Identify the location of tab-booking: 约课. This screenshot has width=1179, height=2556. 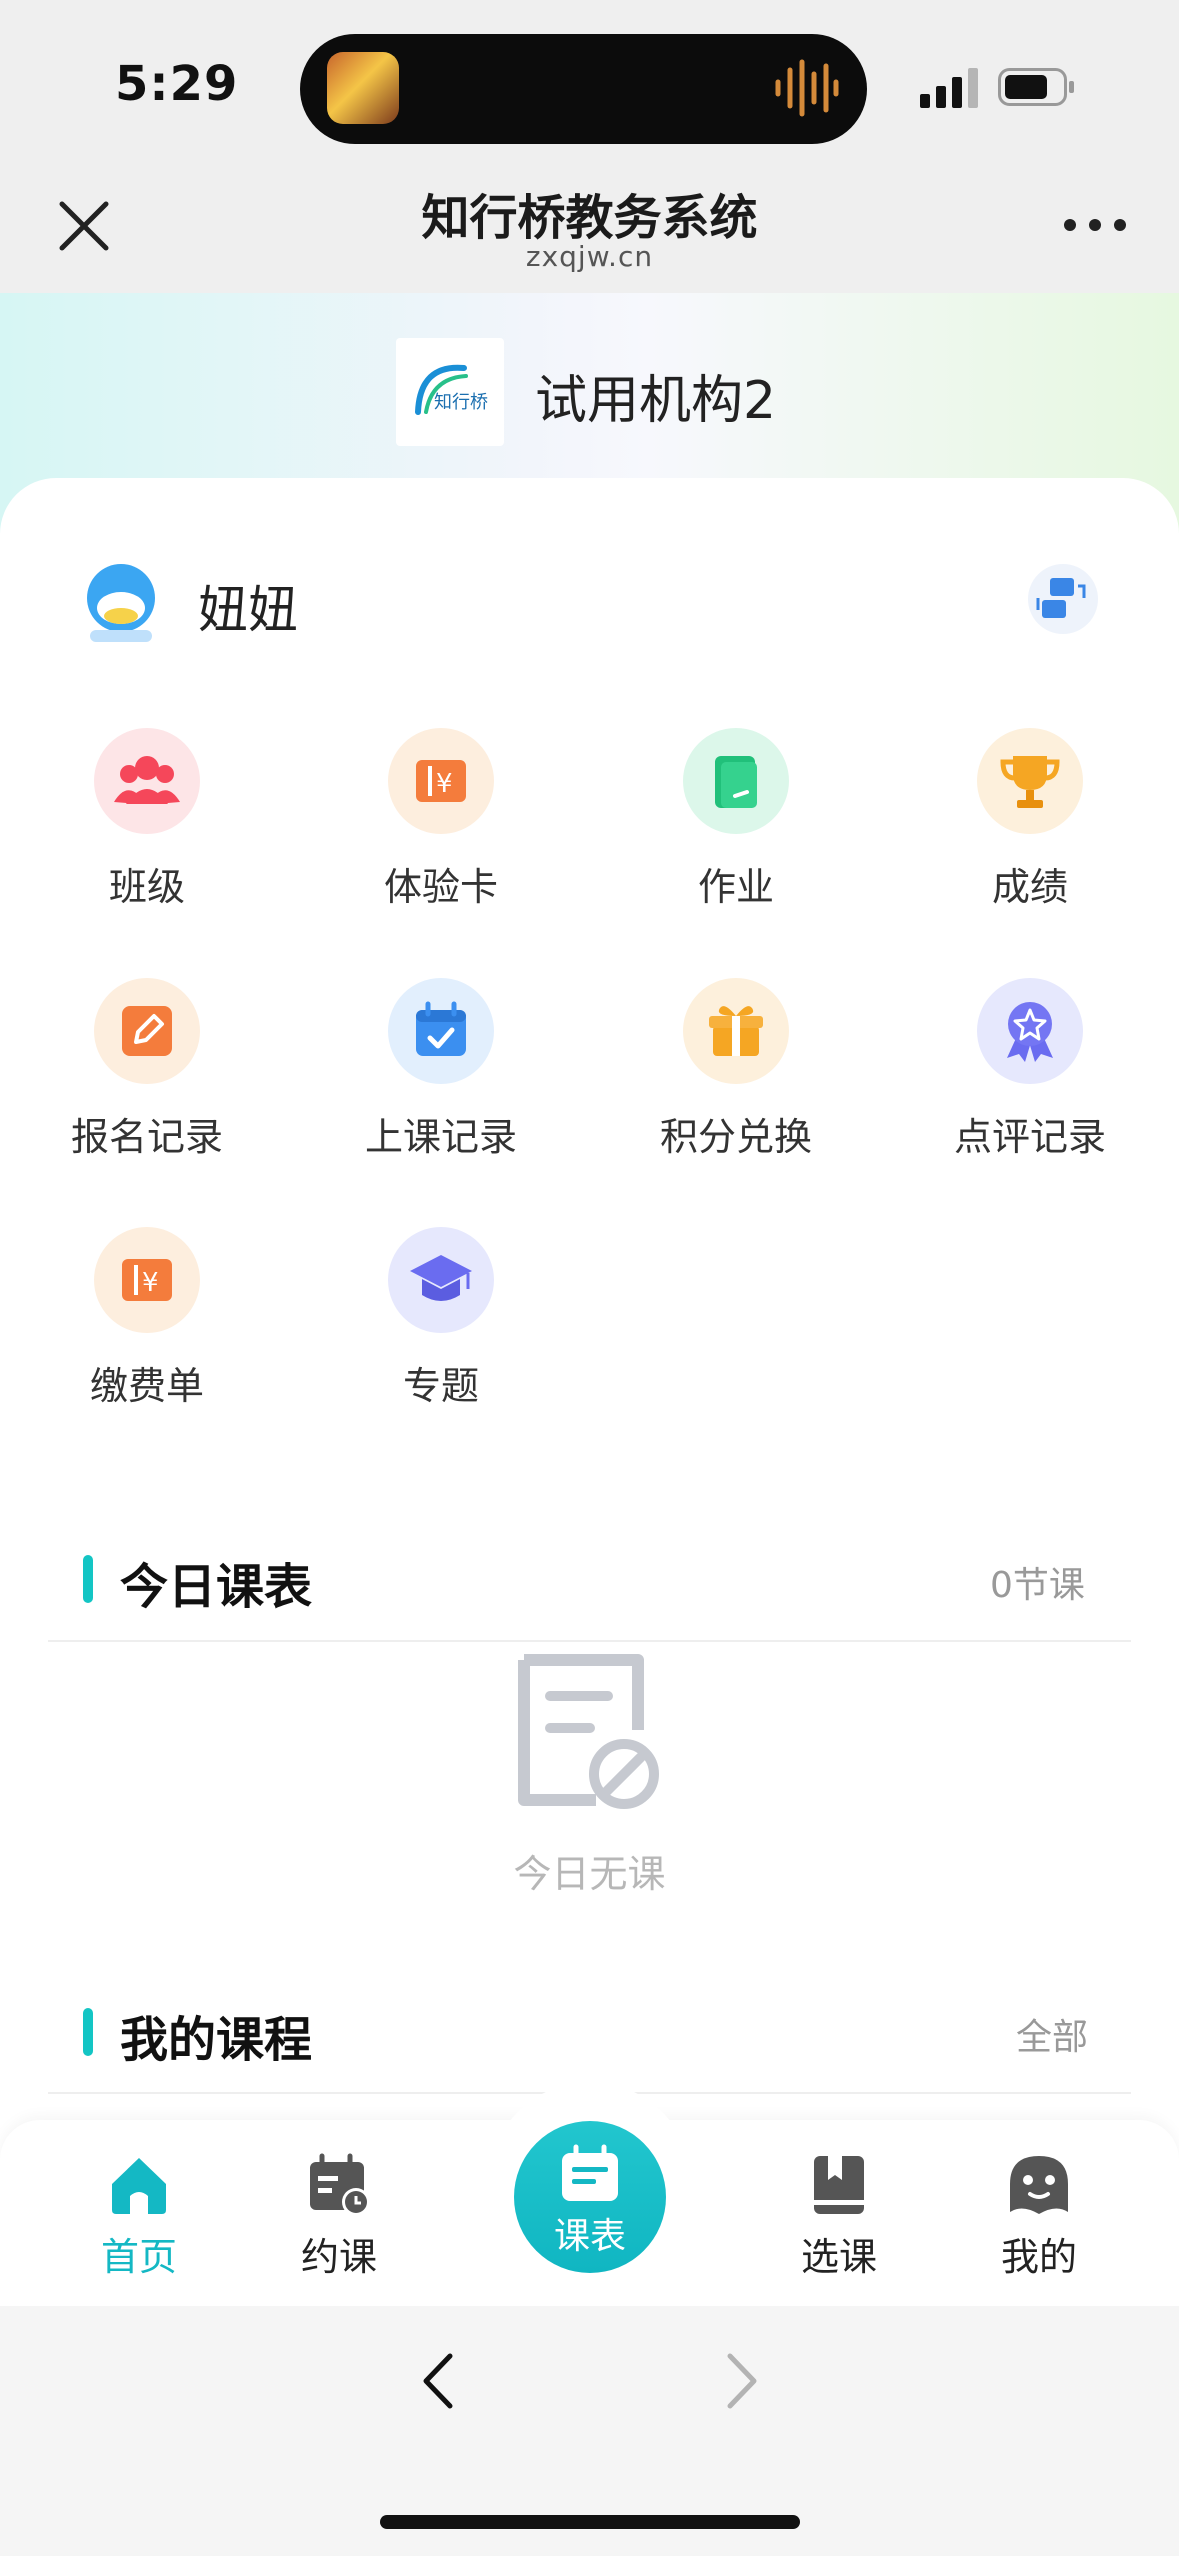
(339, 2220).